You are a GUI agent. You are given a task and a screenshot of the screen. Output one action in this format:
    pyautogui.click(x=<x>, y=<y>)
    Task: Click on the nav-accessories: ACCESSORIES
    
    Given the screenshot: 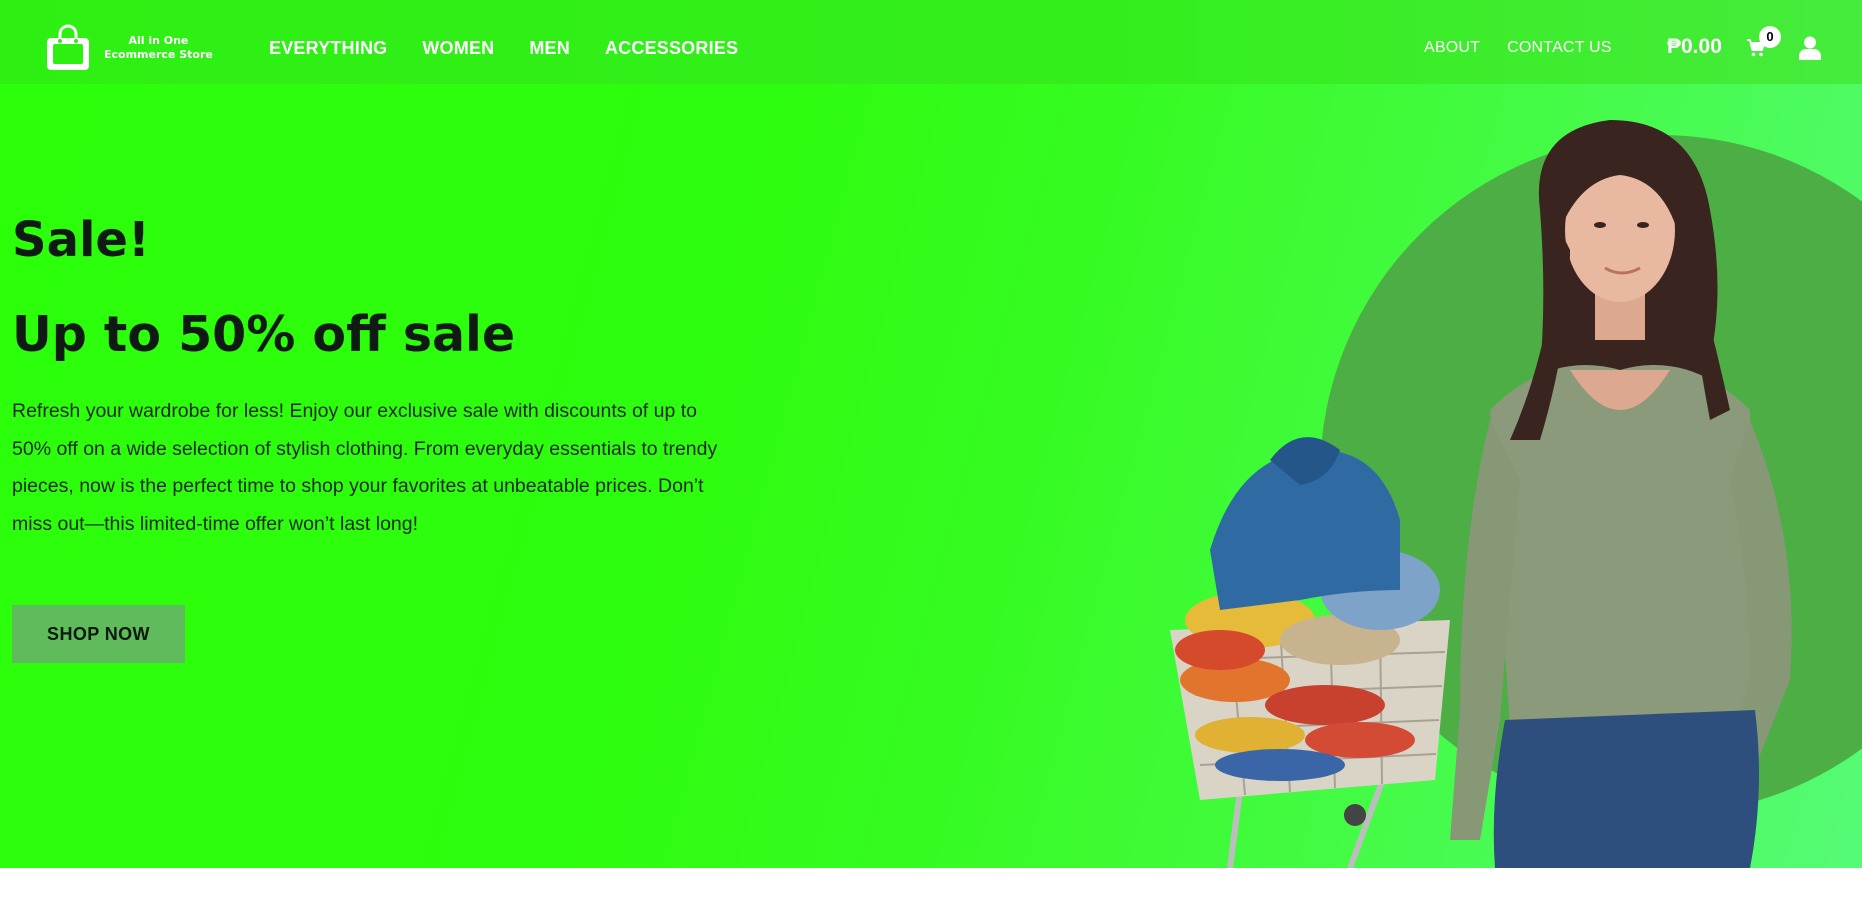 What is the action you would take?
    pyautogui.click(x=671, y=48)
    